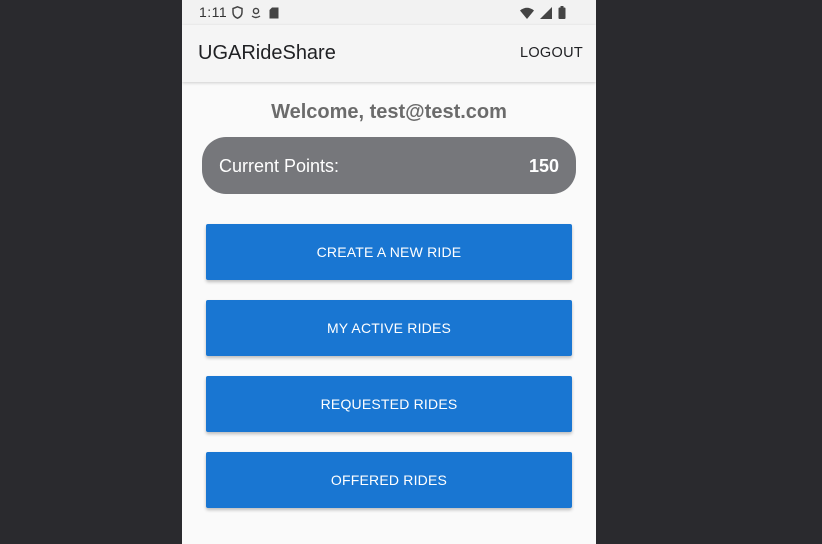 This screenshot has width=822, height=544. What do you see at coordinates (389, 480) in the screenshot?
I see `offered-rides-button: OFFERED RIDES` at bounding box center [389, 480].